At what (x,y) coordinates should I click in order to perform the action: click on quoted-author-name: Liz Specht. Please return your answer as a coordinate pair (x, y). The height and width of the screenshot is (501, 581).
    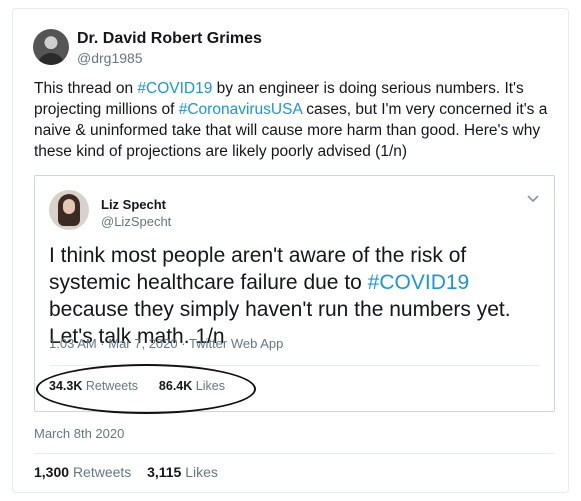
    Looking at the image, I should click on (133, 204).